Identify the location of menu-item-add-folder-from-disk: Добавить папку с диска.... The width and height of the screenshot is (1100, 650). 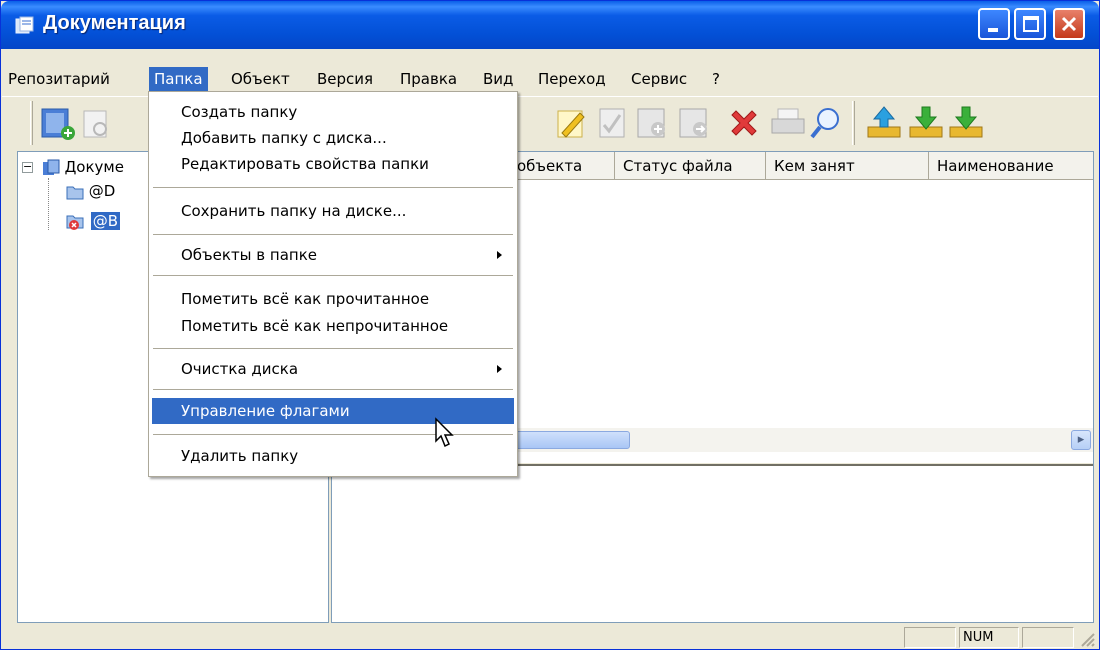
(333, 138).